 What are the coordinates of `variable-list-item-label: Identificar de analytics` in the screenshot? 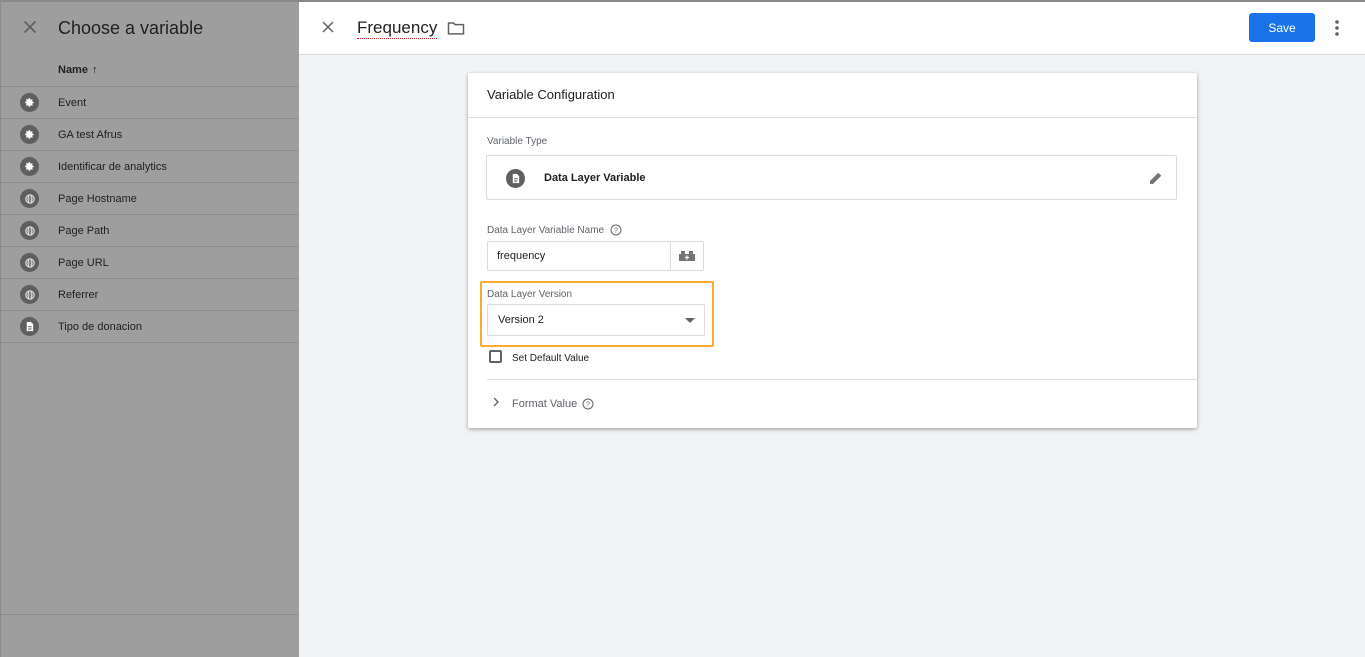 It's located at (112, 166).